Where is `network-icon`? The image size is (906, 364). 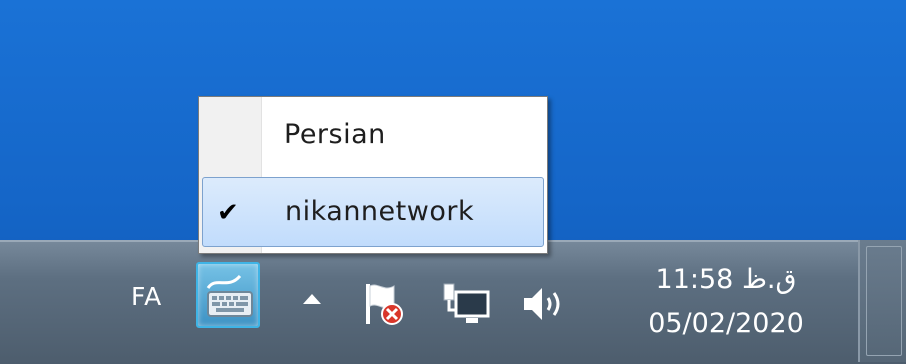 network-icon is located at coordinates (467, 304).